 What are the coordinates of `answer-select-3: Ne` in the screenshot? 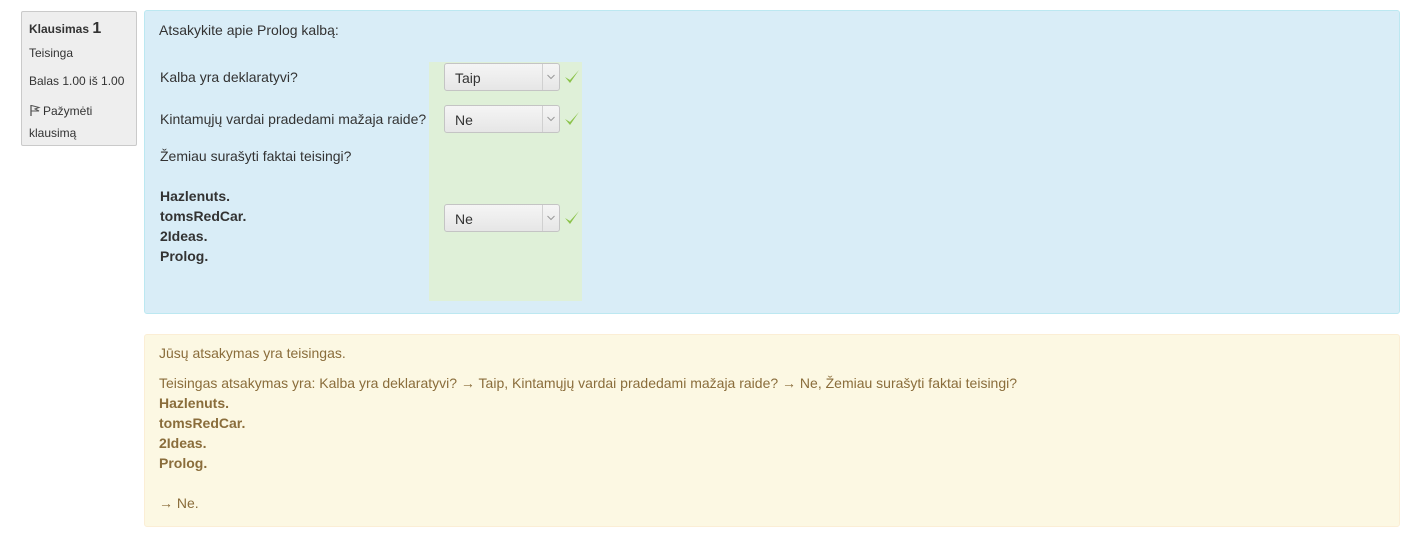 It's located at (502, 218).